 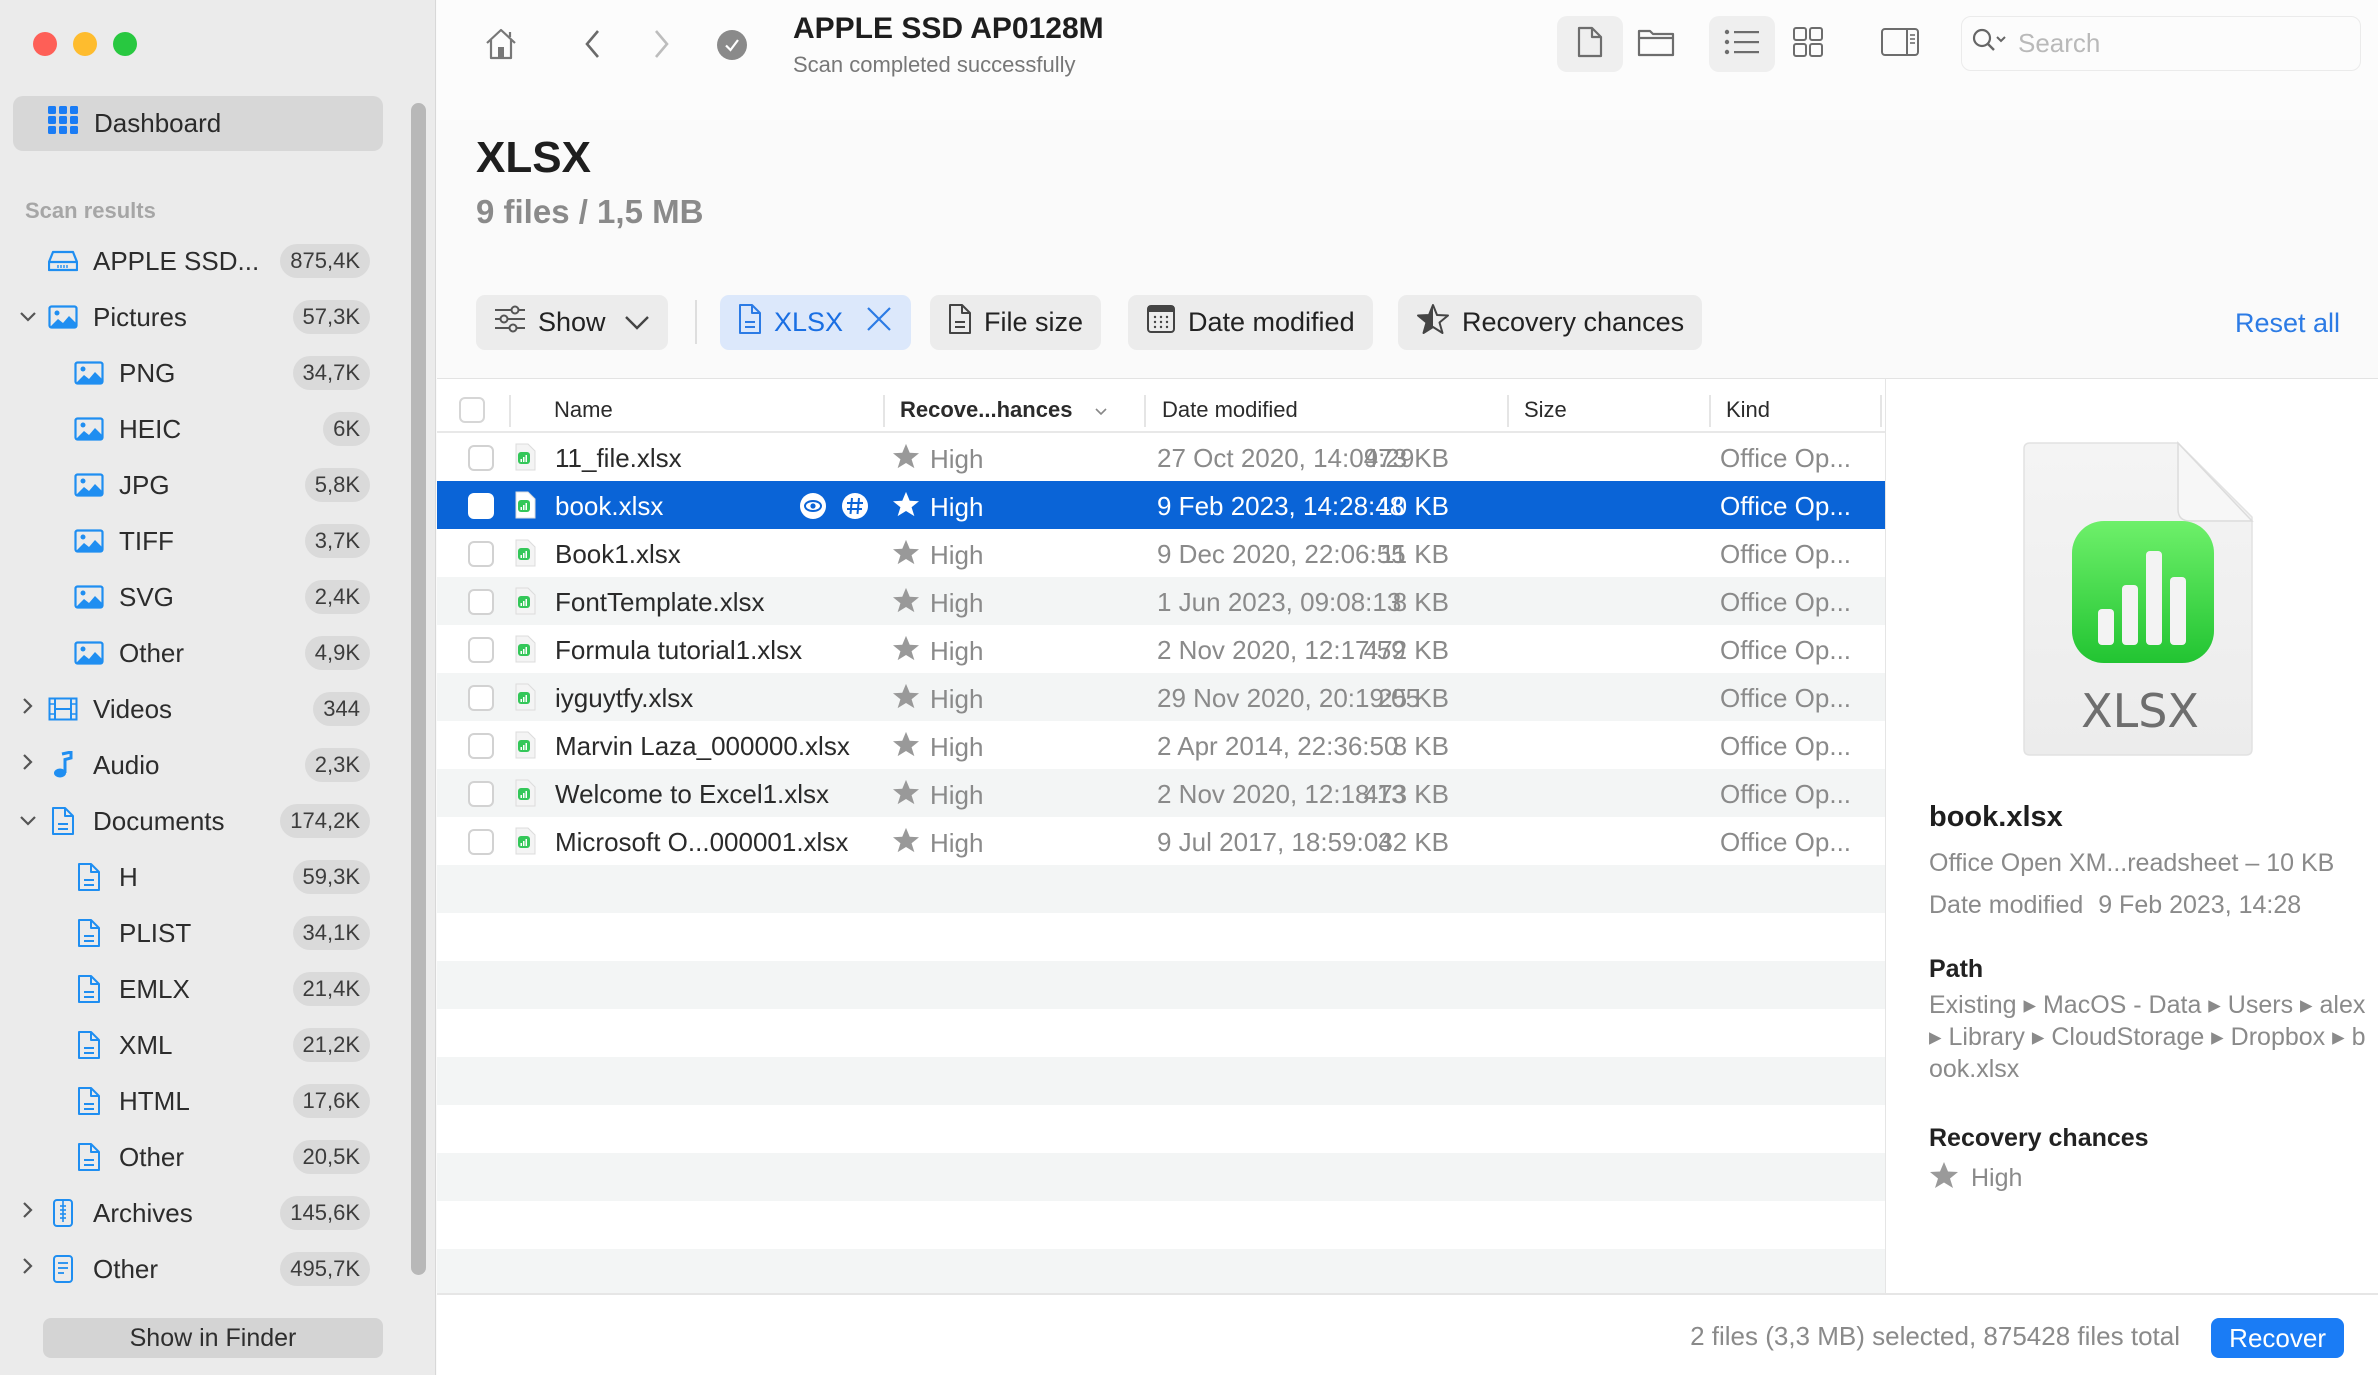 What do you see at coordinates (618, 458) in the screenshot?
I see `file-name: 11_file.xlsx` at bounding box center [618, 458].